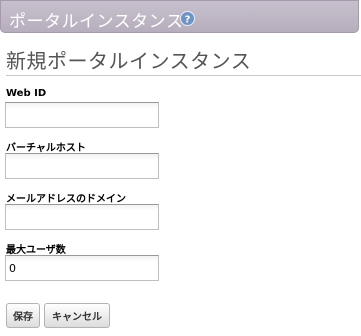 The width and height of the screenshot is (361, 336). Describe the element at coordinates (82, 166) in the screenshot. I see `virtual-host-input` at that location.